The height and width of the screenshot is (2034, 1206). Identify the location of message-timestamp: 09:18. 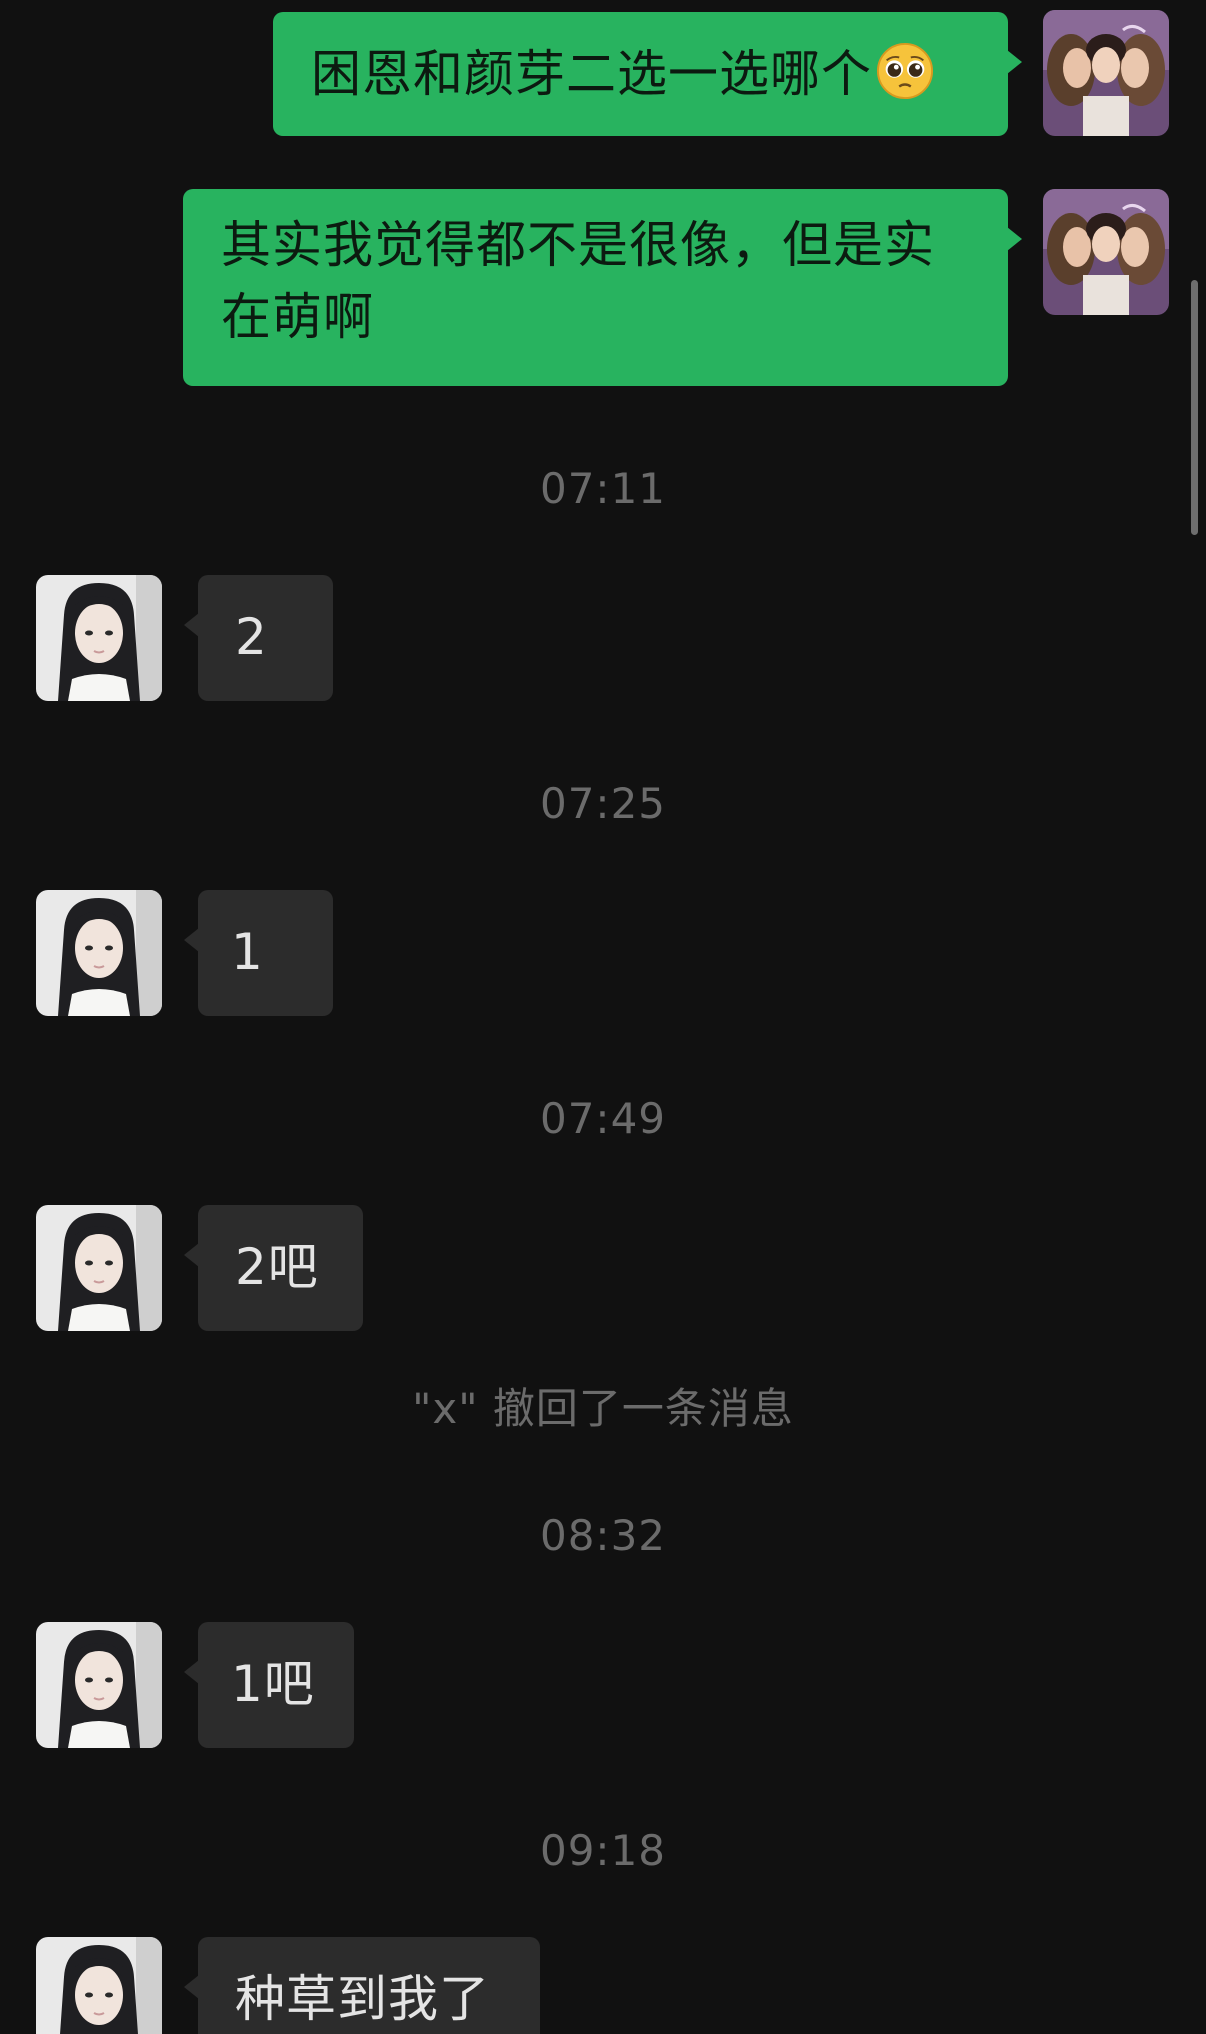
(603, 1850).